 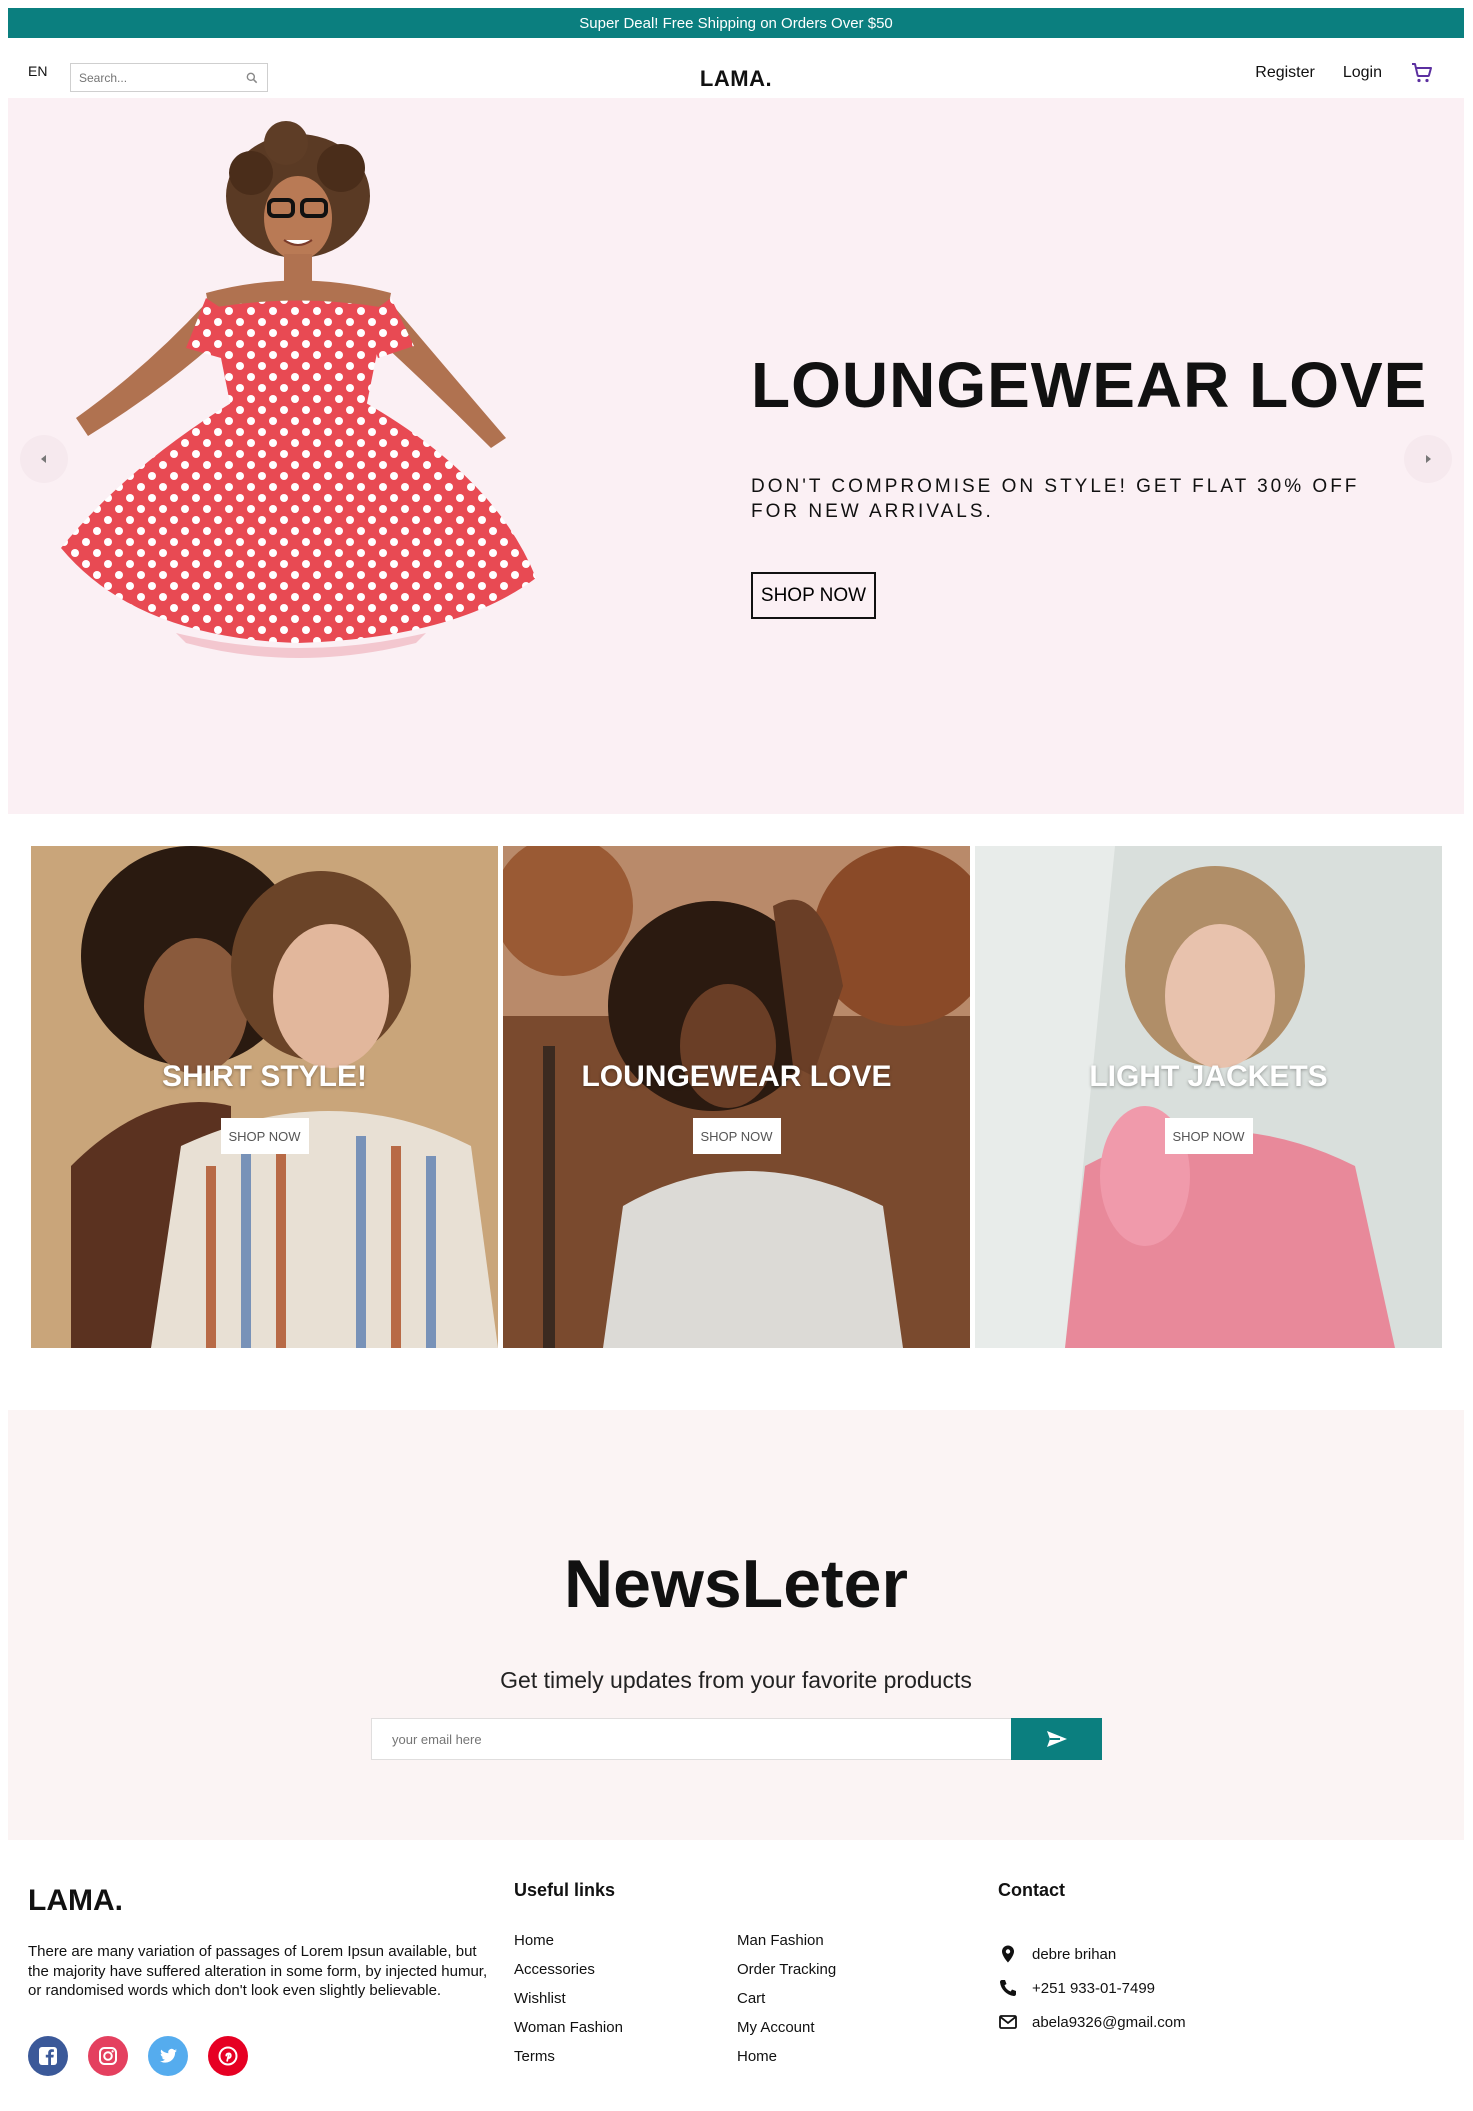 I want to click on footer-link: Cart, so click(x=786, y=2004).